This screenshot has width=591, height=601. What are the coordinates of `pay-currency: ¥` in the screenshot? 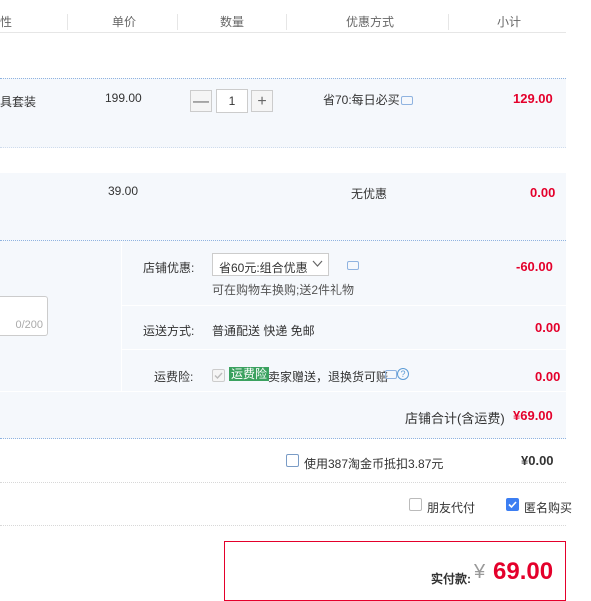 It's located at (480, 572).